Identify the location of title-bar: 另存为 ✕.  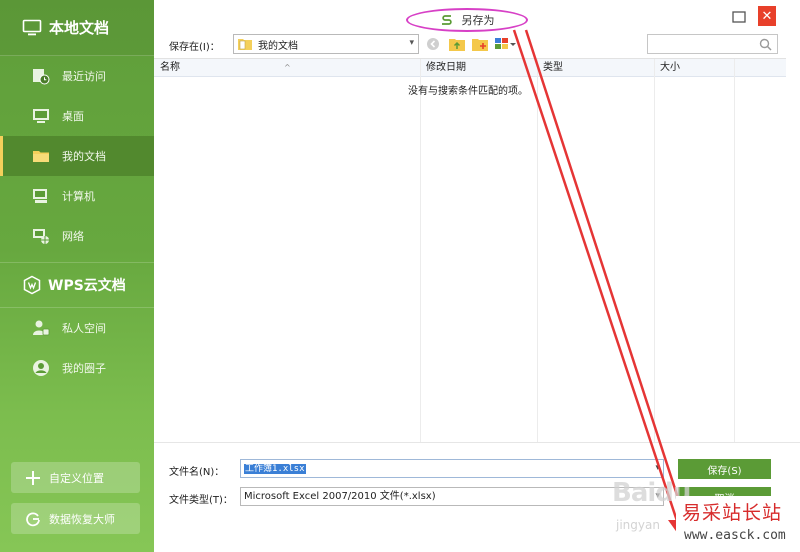
(477, 16).